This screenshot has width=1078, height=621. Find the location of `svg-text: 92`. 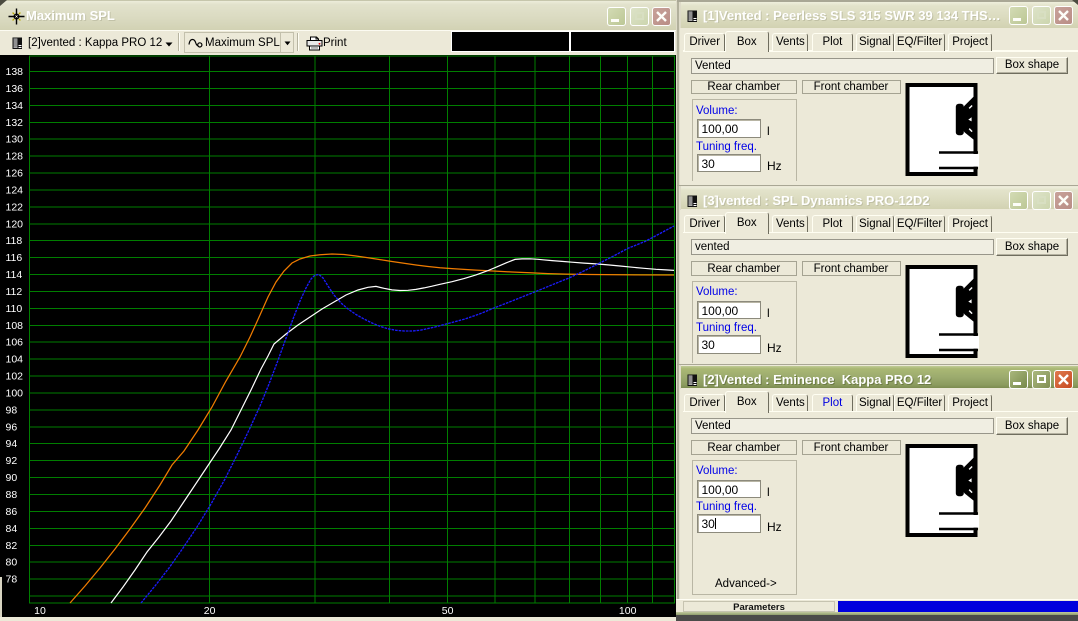

svg-text: 92 is located at coordinates (12, 461).